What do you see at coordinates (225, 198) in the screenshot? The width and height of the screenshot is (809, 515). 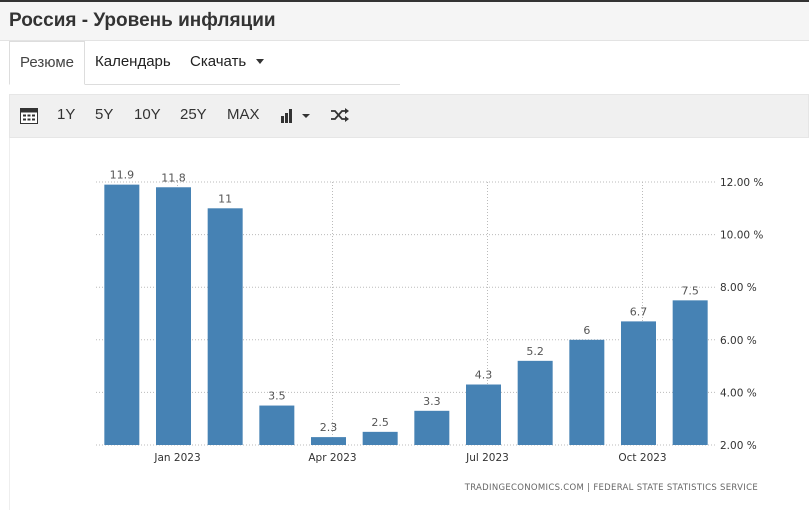 I see `bar-value-label: 11` at bounding box center [225, 198].